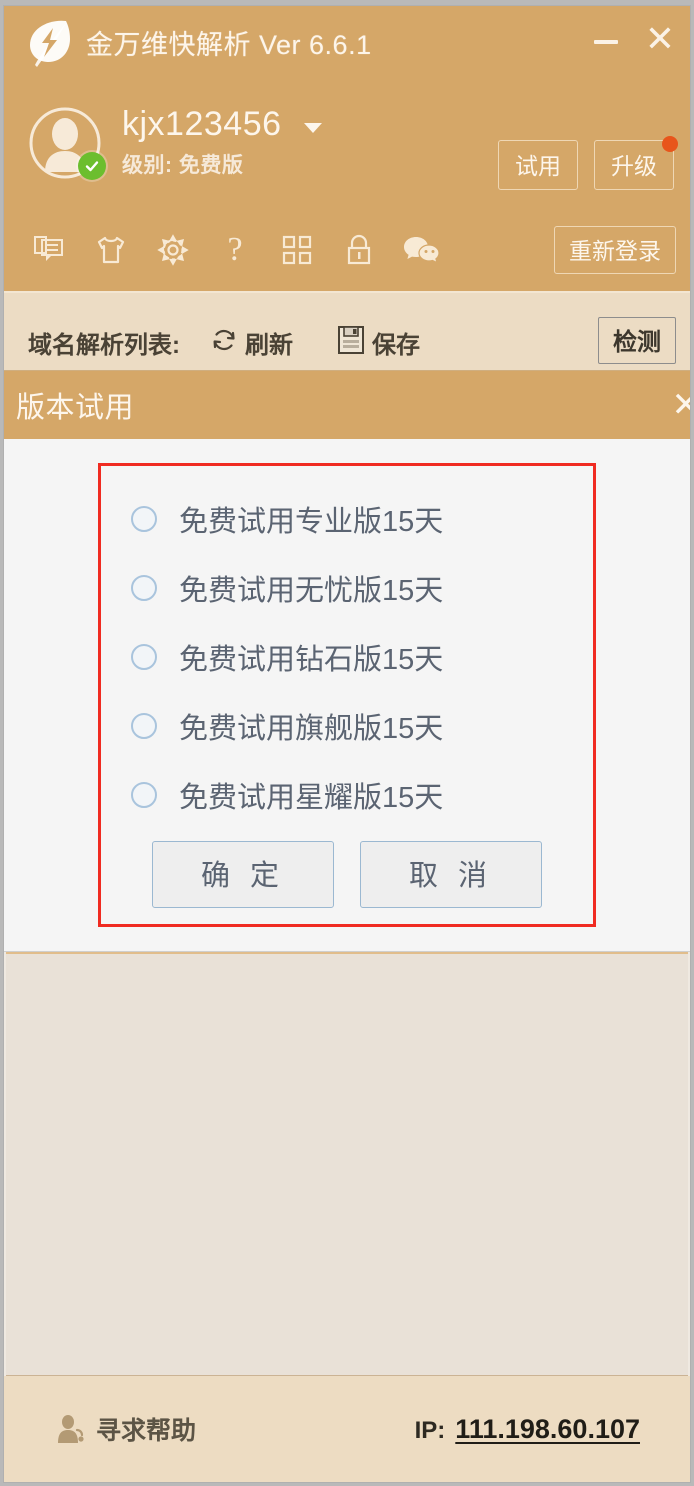 Image resolution: width=694 pixels, height=1486 pixels. I want to click on trial-option-row: 免费试用专业版15天, so click(347, 518).